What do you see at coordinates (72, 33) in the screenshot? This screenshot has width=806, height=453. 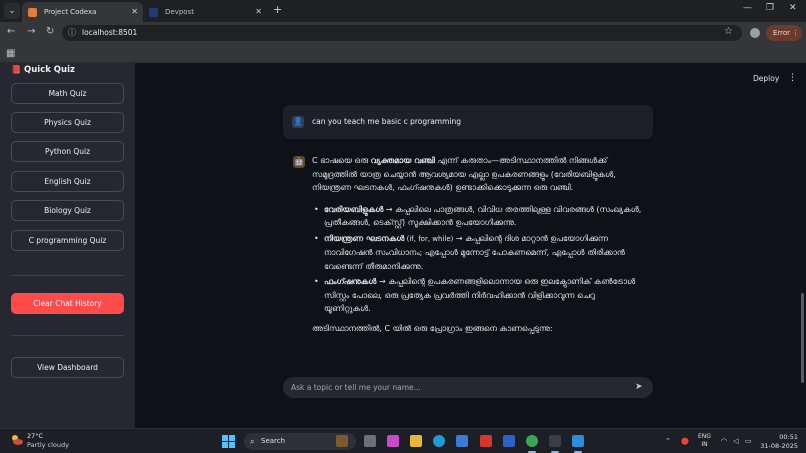 I see `site-info-icon: ⓘ` at bounding box center [72, 33].